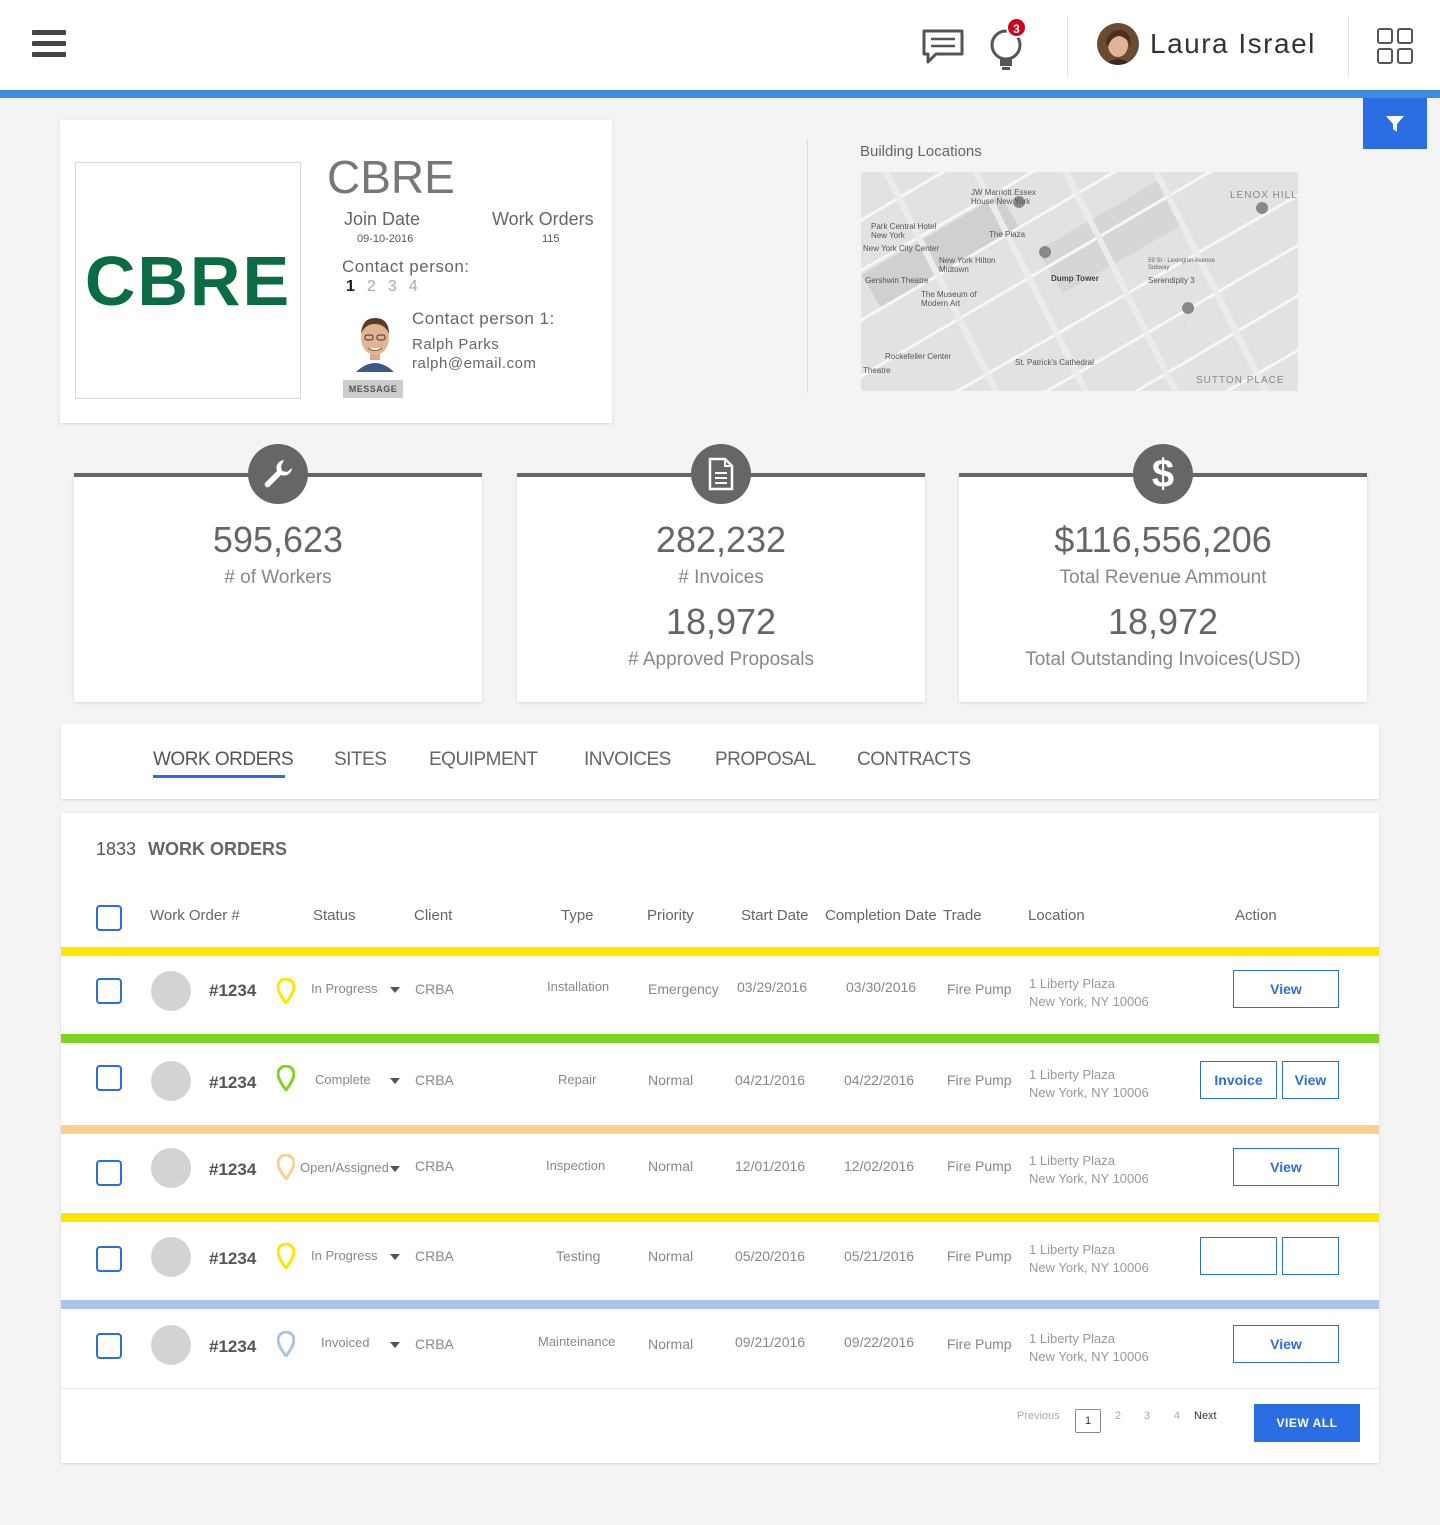  Describe the element at coordinates (371, 286) in the screenshot. I see `contact-page: 2` at that location.